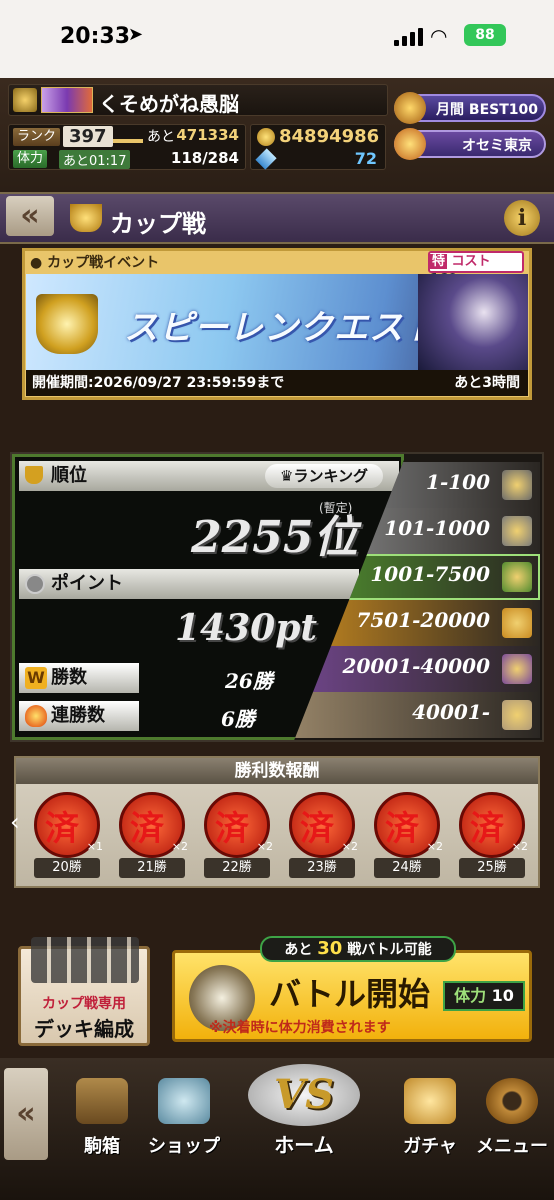  What do you see at coordinates (437, 528) in the screenshot?
I see `tier-range: 101-1000` at bounding box center [437, 528].